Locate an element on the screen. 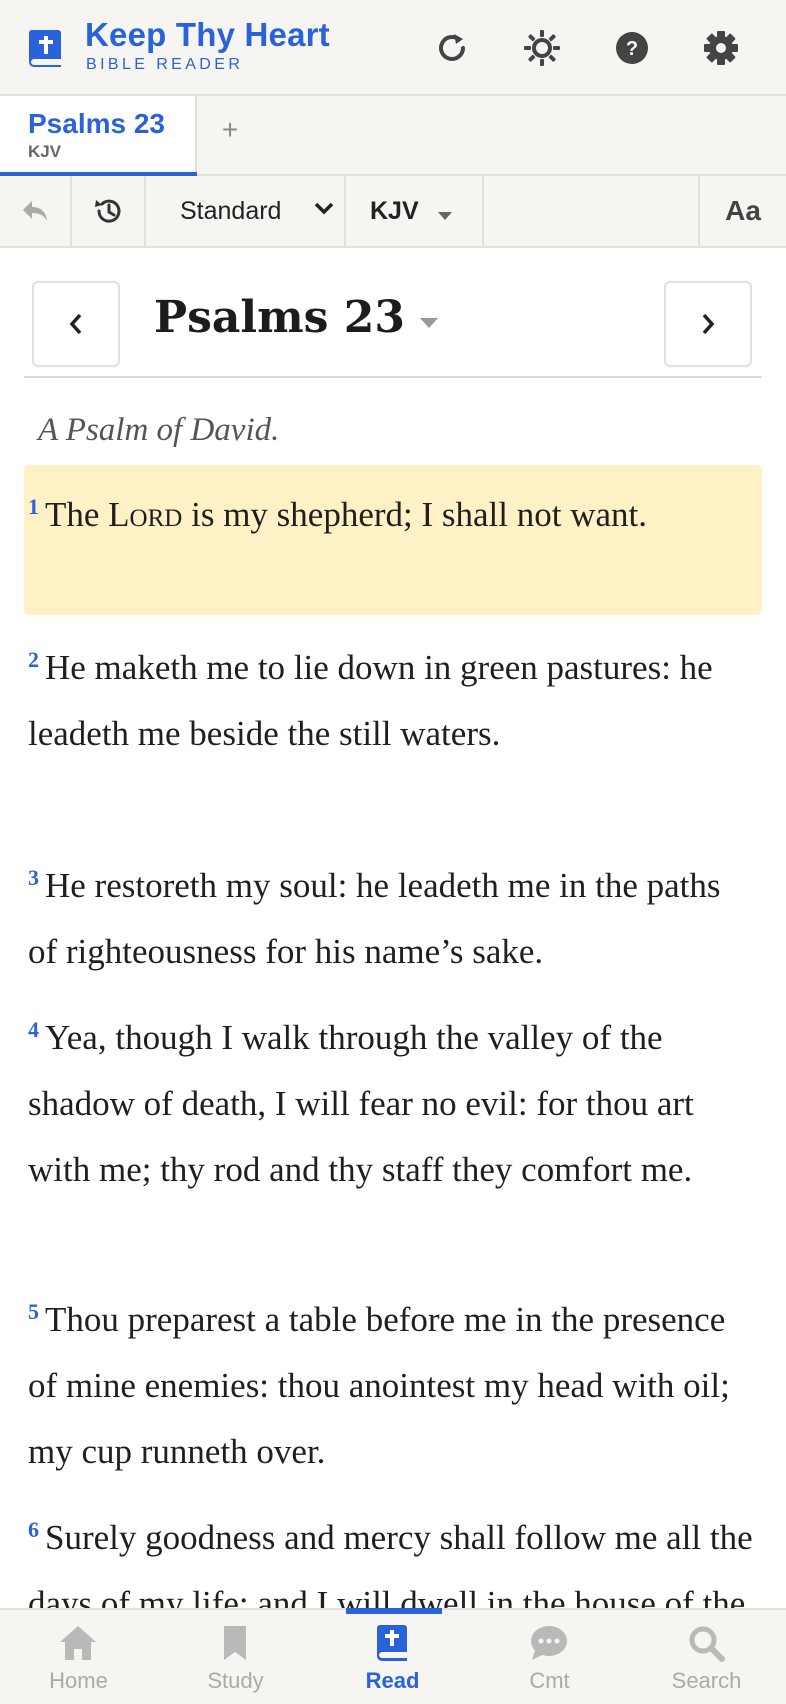 Image resolution: width=786 pixels, height=1704 pixels. nav-search: Search is located at coordinates (706, 1657).